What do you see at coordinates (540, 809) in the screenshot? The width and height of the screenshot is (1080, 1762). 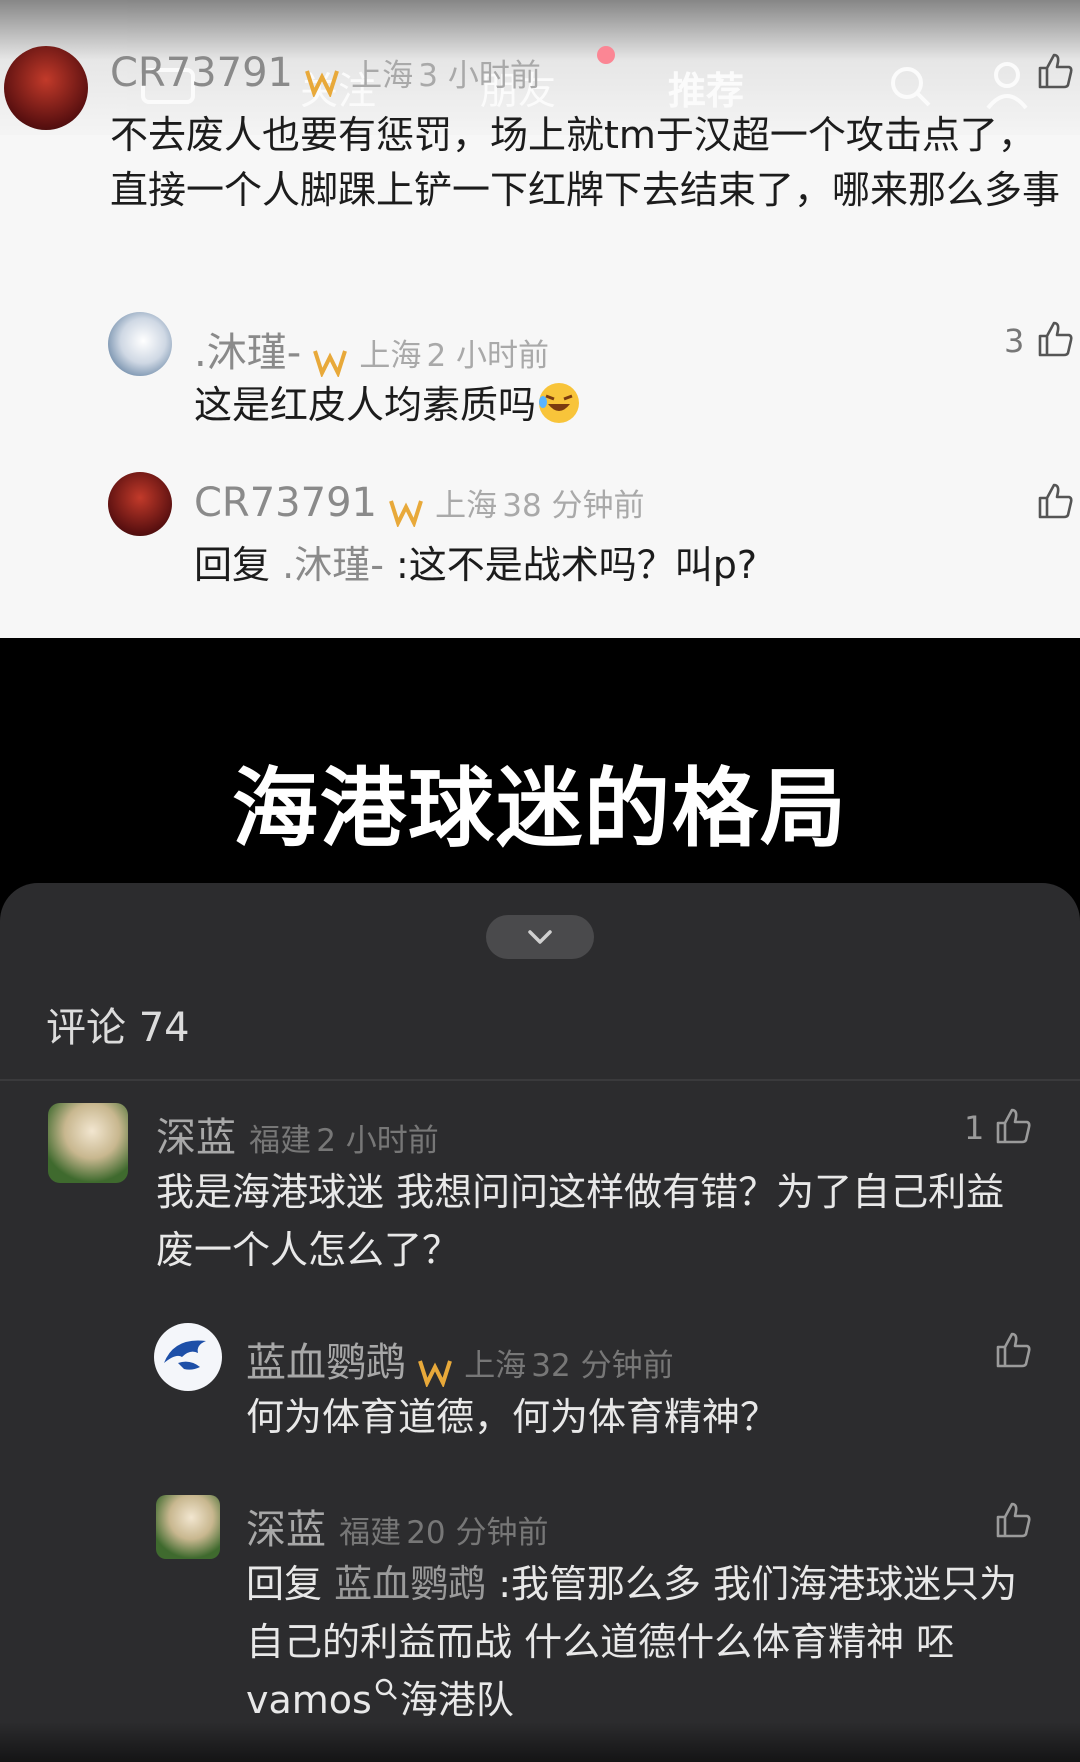 I see `caption-title: 海港球迷的格局` at bounding box center [540, 809].